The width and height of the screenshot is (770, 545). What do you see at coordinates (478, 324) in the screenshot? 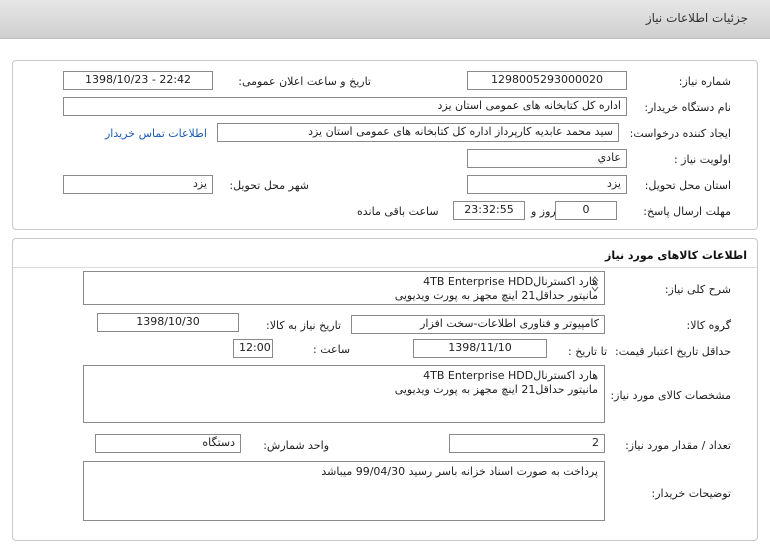
I see `goods-group-field: کامپیوتر و فناوری اطلاعات-سخت افزار` at bounding box center [478, 324].